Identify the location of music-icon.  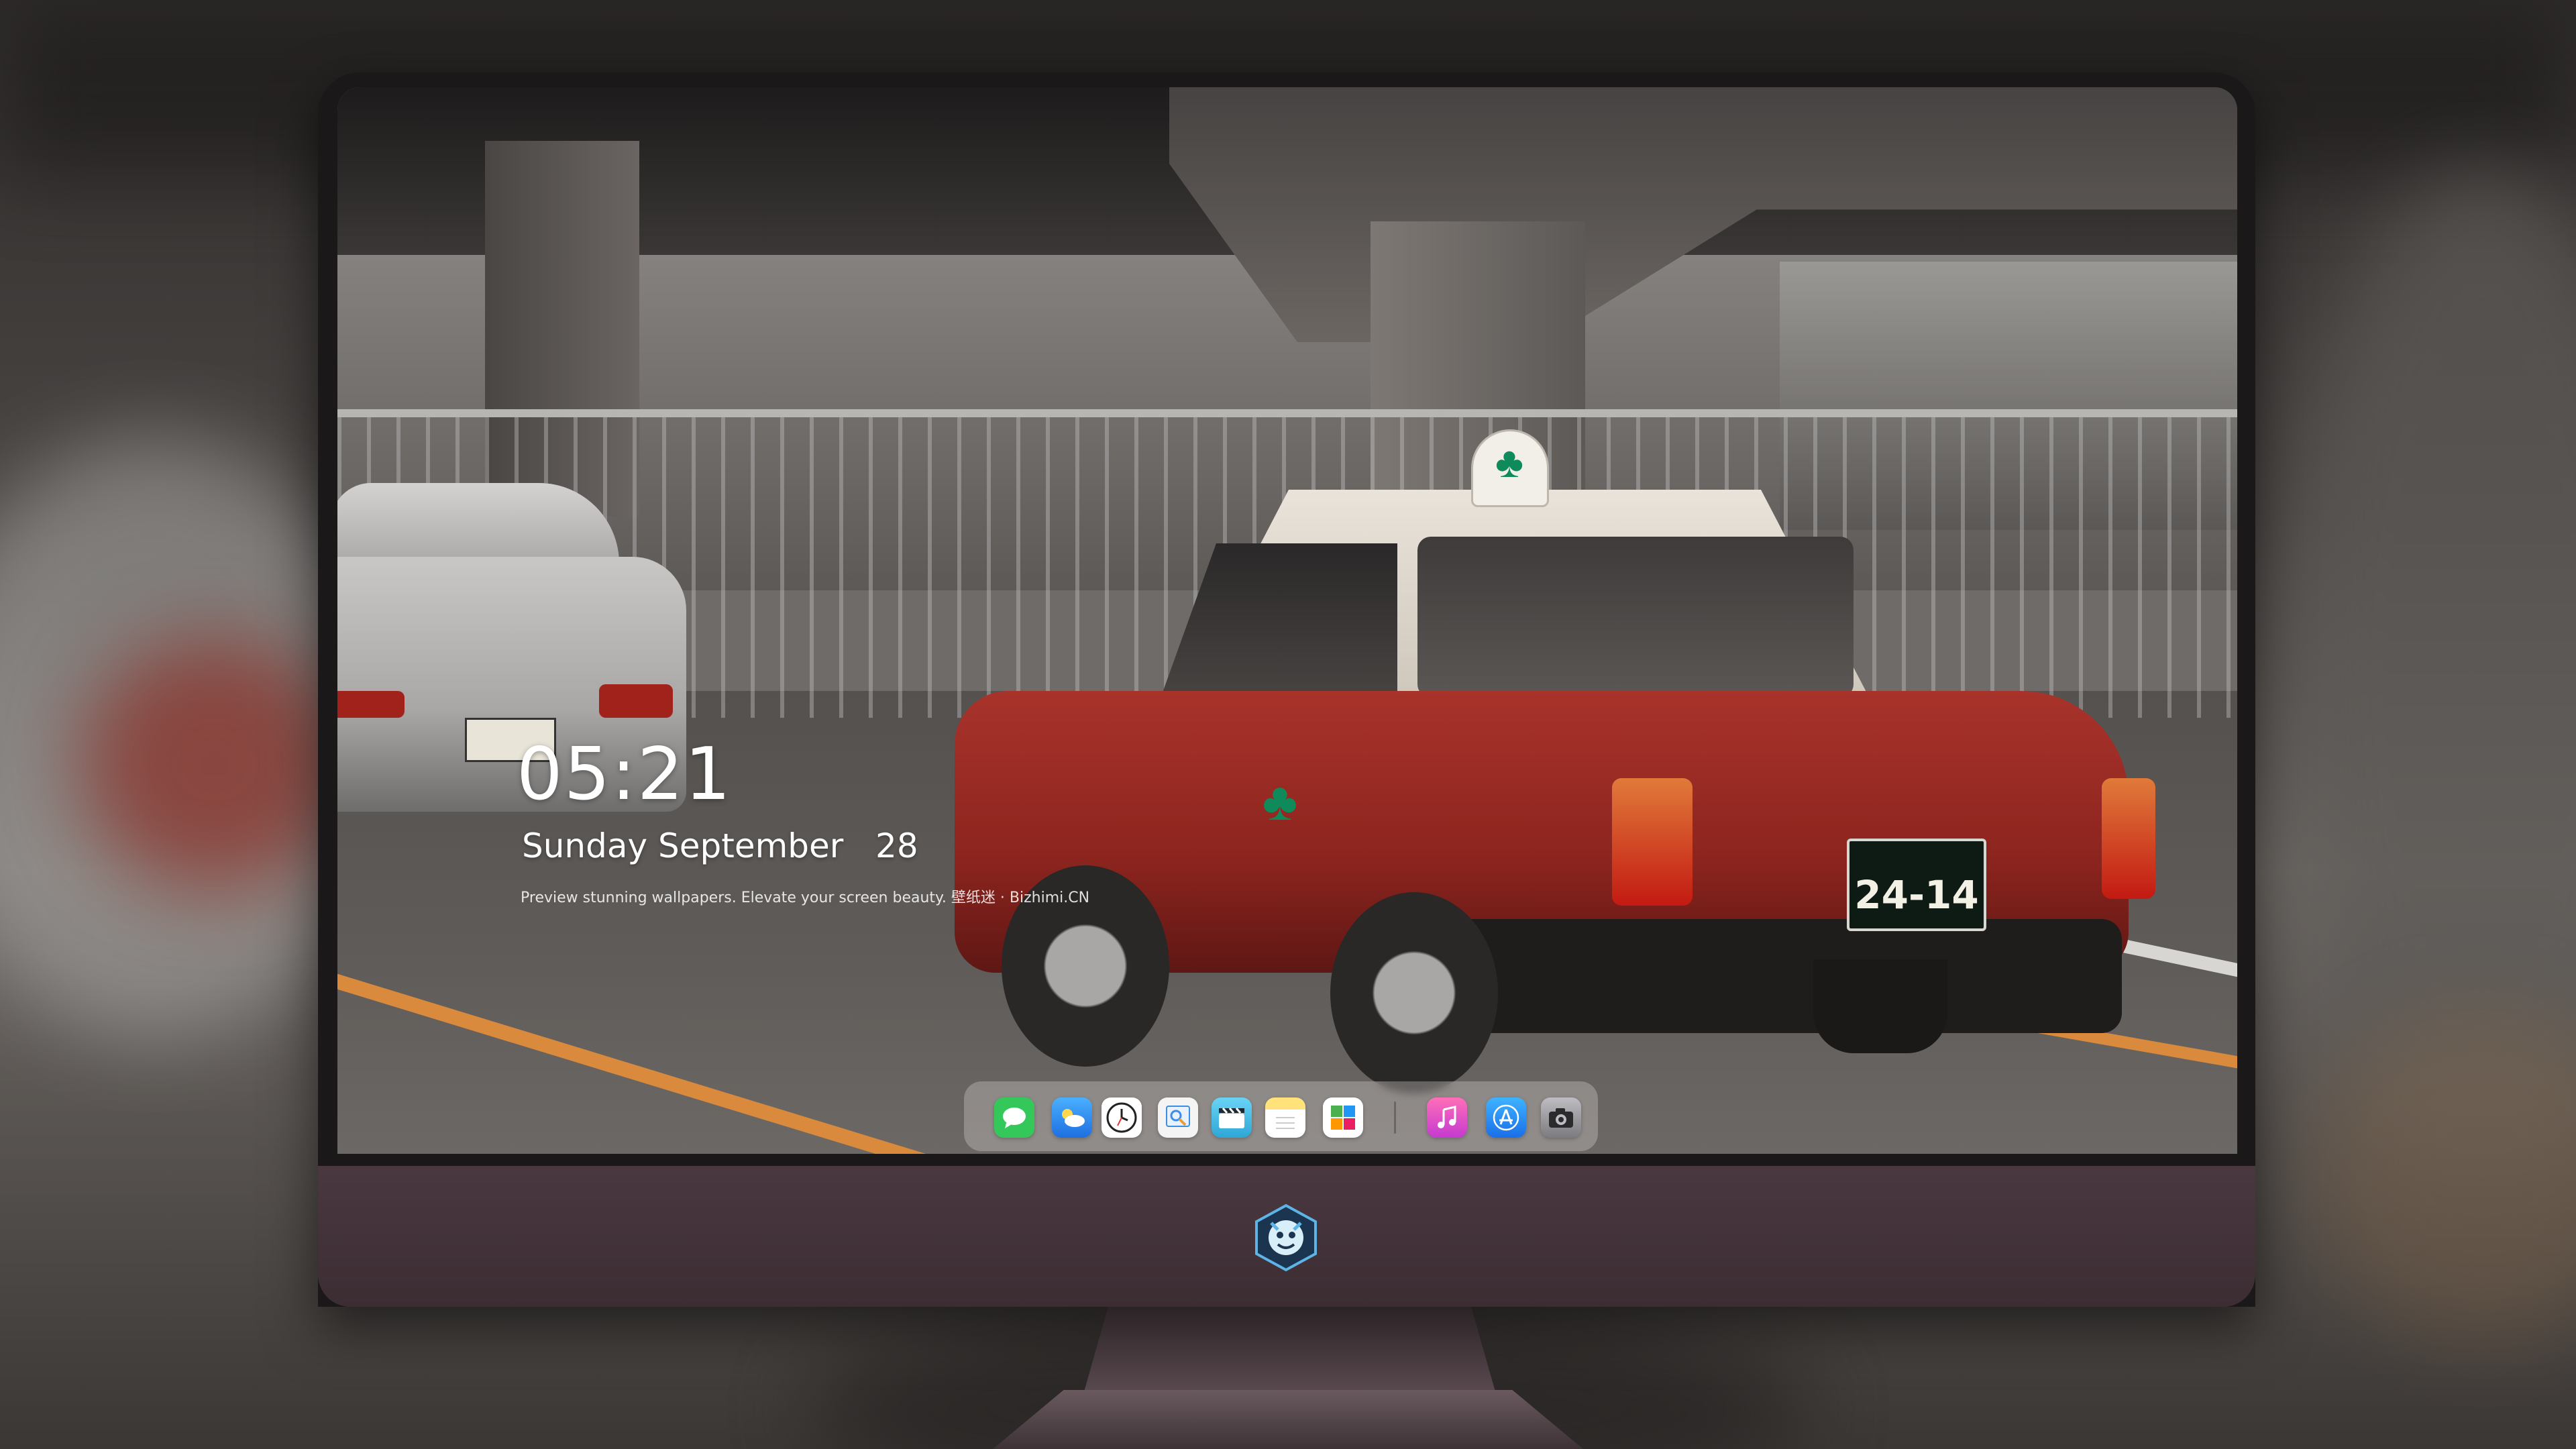
(1447, 1117).